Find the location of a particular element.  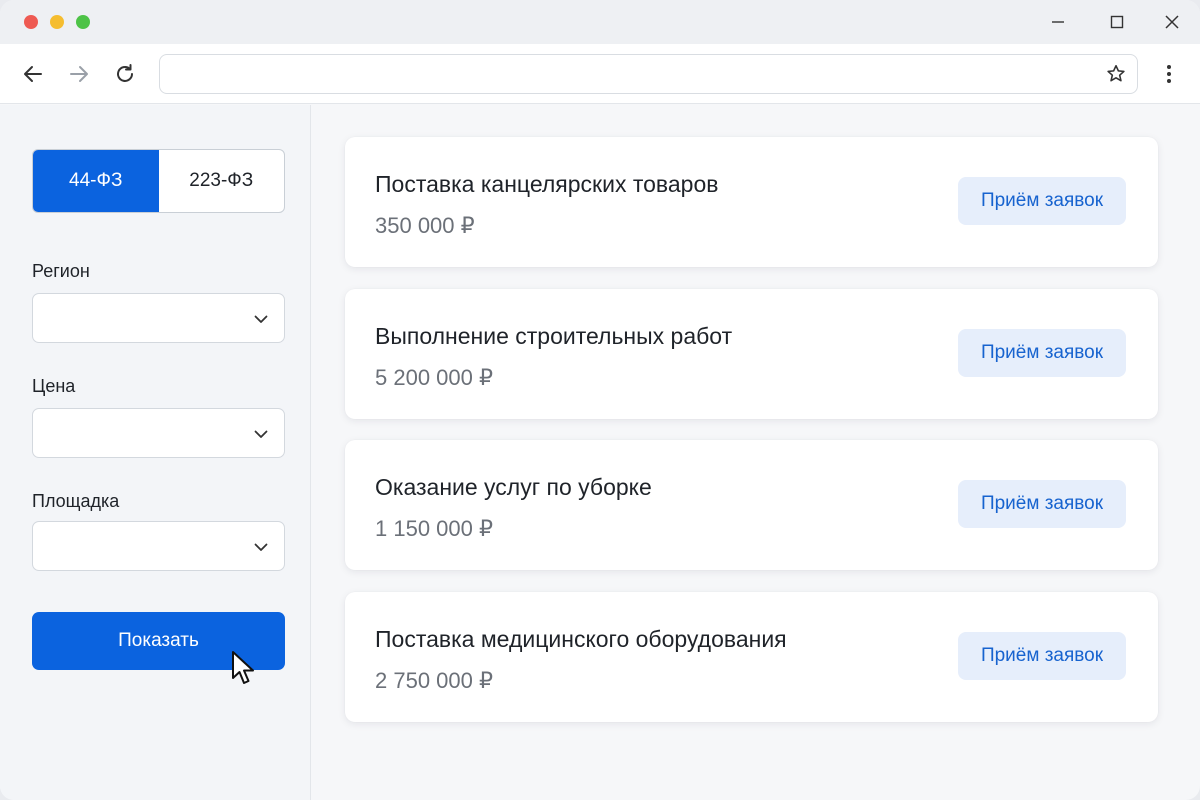

platform-label: Площадка is located at coordinates (76, 501).